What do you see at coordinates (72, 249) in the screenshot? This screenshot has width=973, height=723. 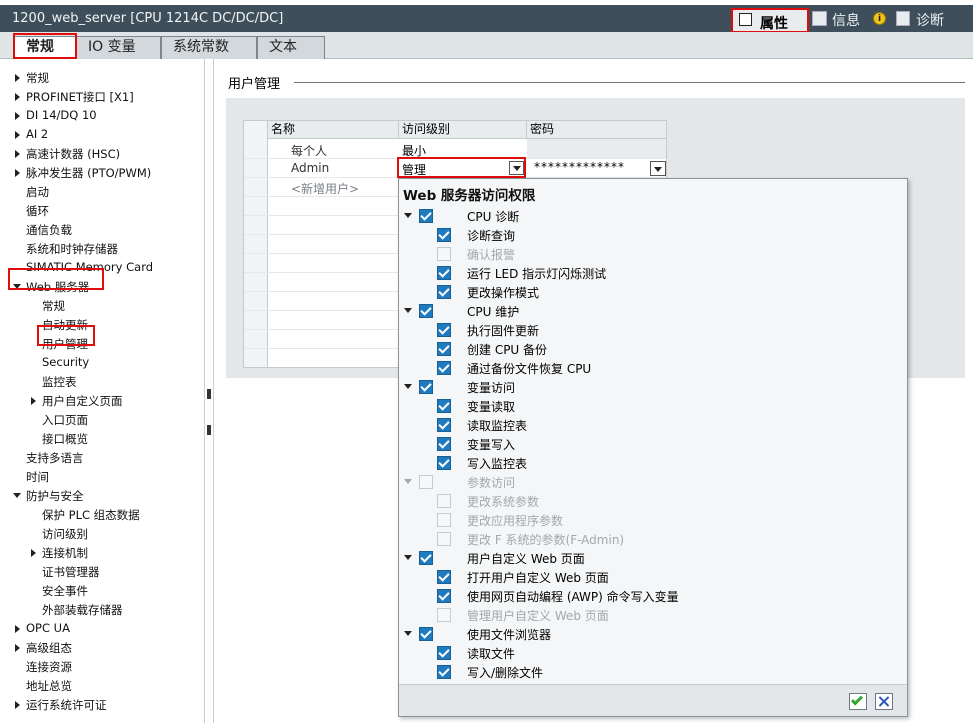 I see `nav-item-sys-clock-mem: 系统和时钟存储器` at bounding box center [72, 249].